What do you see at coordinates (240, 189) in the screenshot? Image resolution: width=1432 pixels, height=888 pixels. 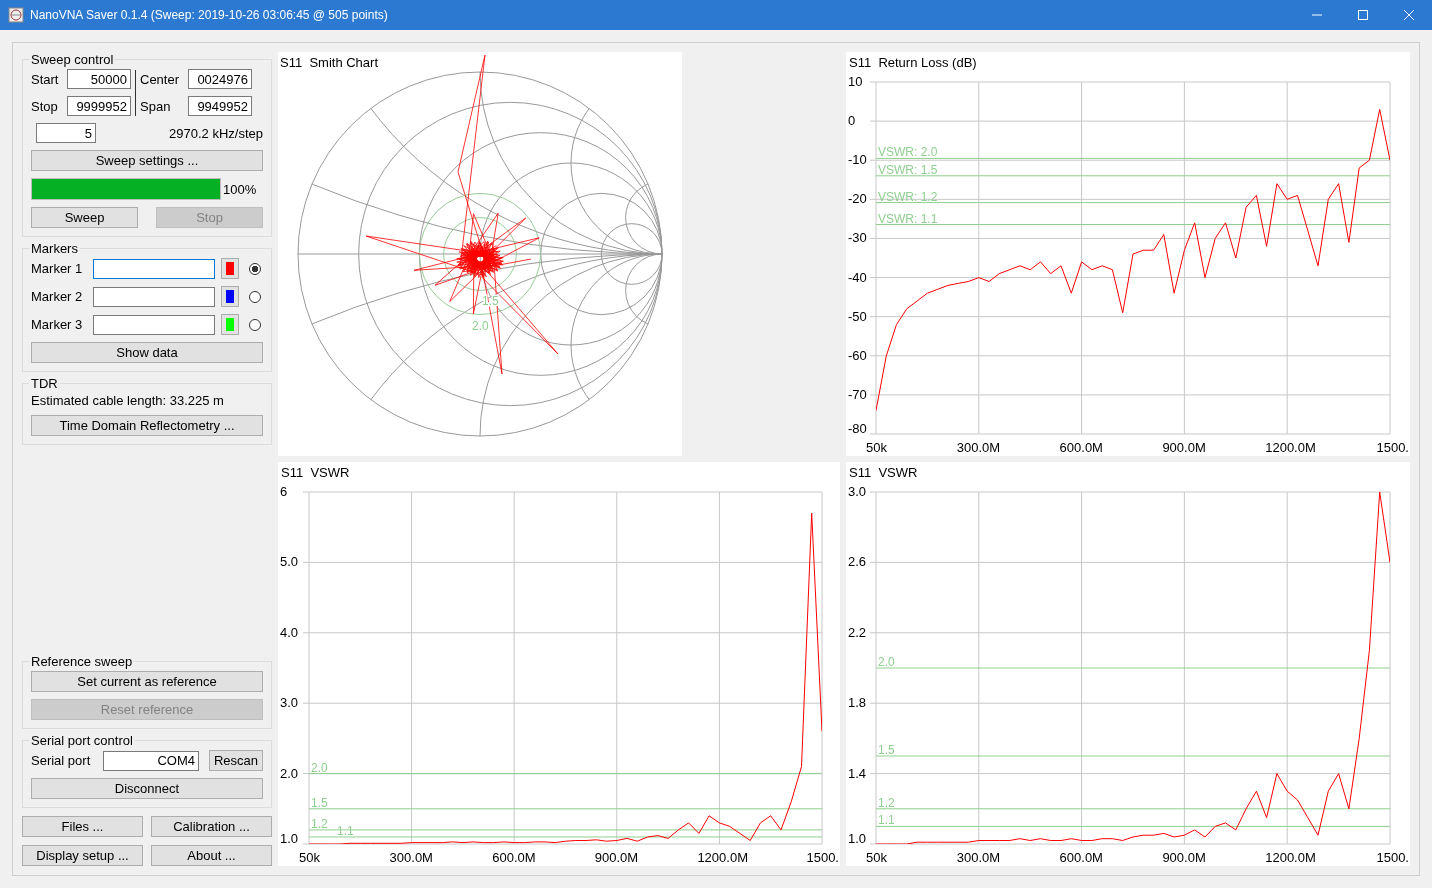 I see `progress-text: 100%` at bounding box center [240, 189].